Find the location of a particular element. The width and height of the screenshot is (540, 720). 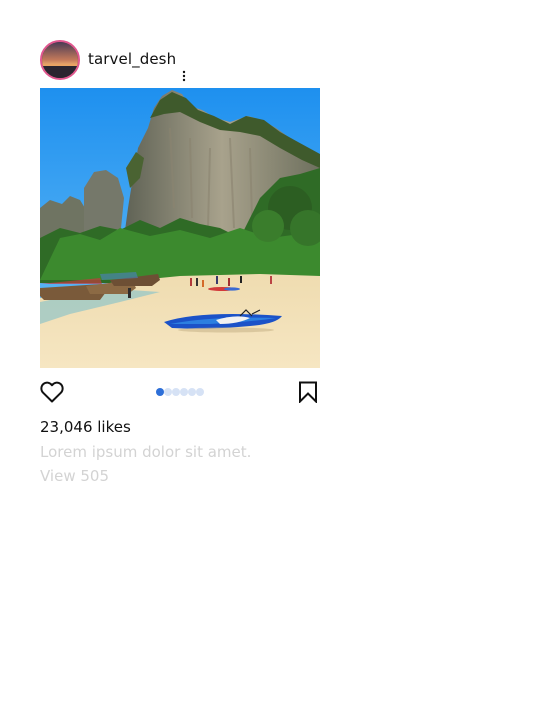

avatar is located at coordinates (60, 60).